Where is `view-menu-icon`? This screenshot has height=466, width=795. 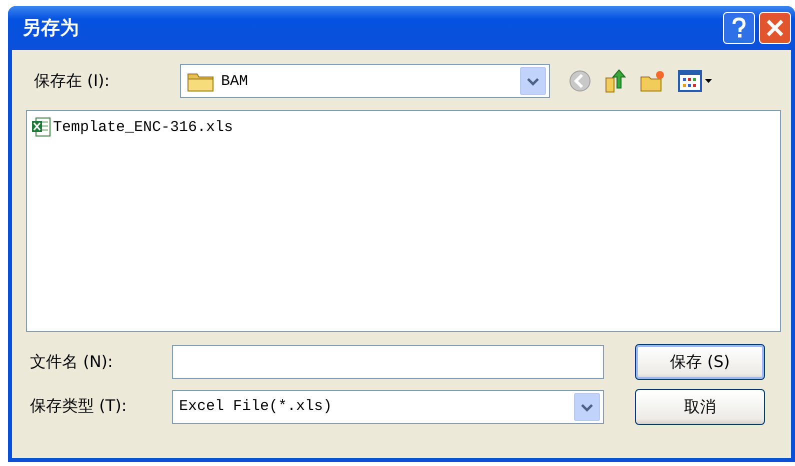
view-menu-icon is located at coordinates (696, 81).